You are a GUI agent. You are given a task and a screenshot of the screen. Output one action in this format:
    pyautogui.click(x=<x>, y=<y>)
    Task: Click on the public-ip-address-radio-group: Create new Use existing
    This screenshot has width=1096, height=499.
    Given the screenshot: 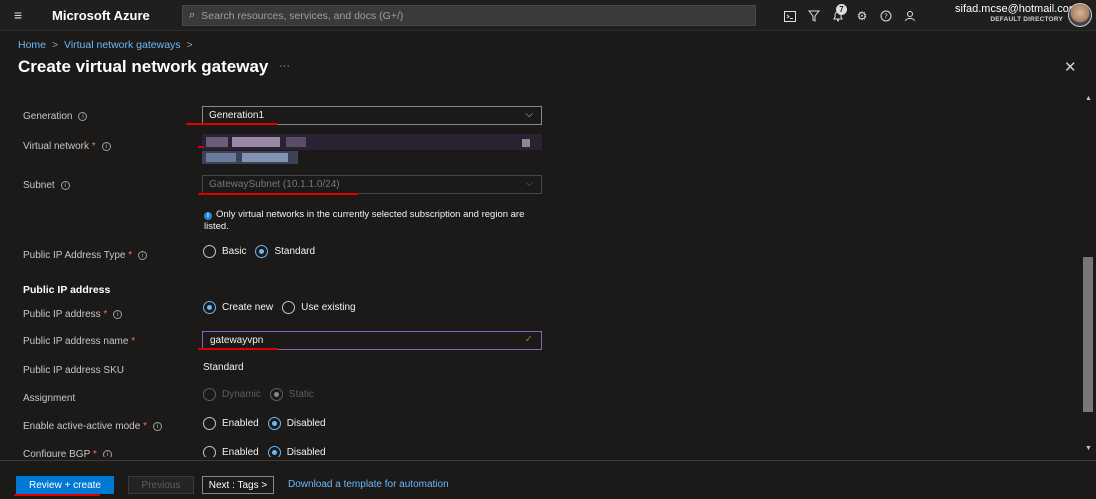 What is the action you would take?
    pyautogui.click(x=284, y=307)
    